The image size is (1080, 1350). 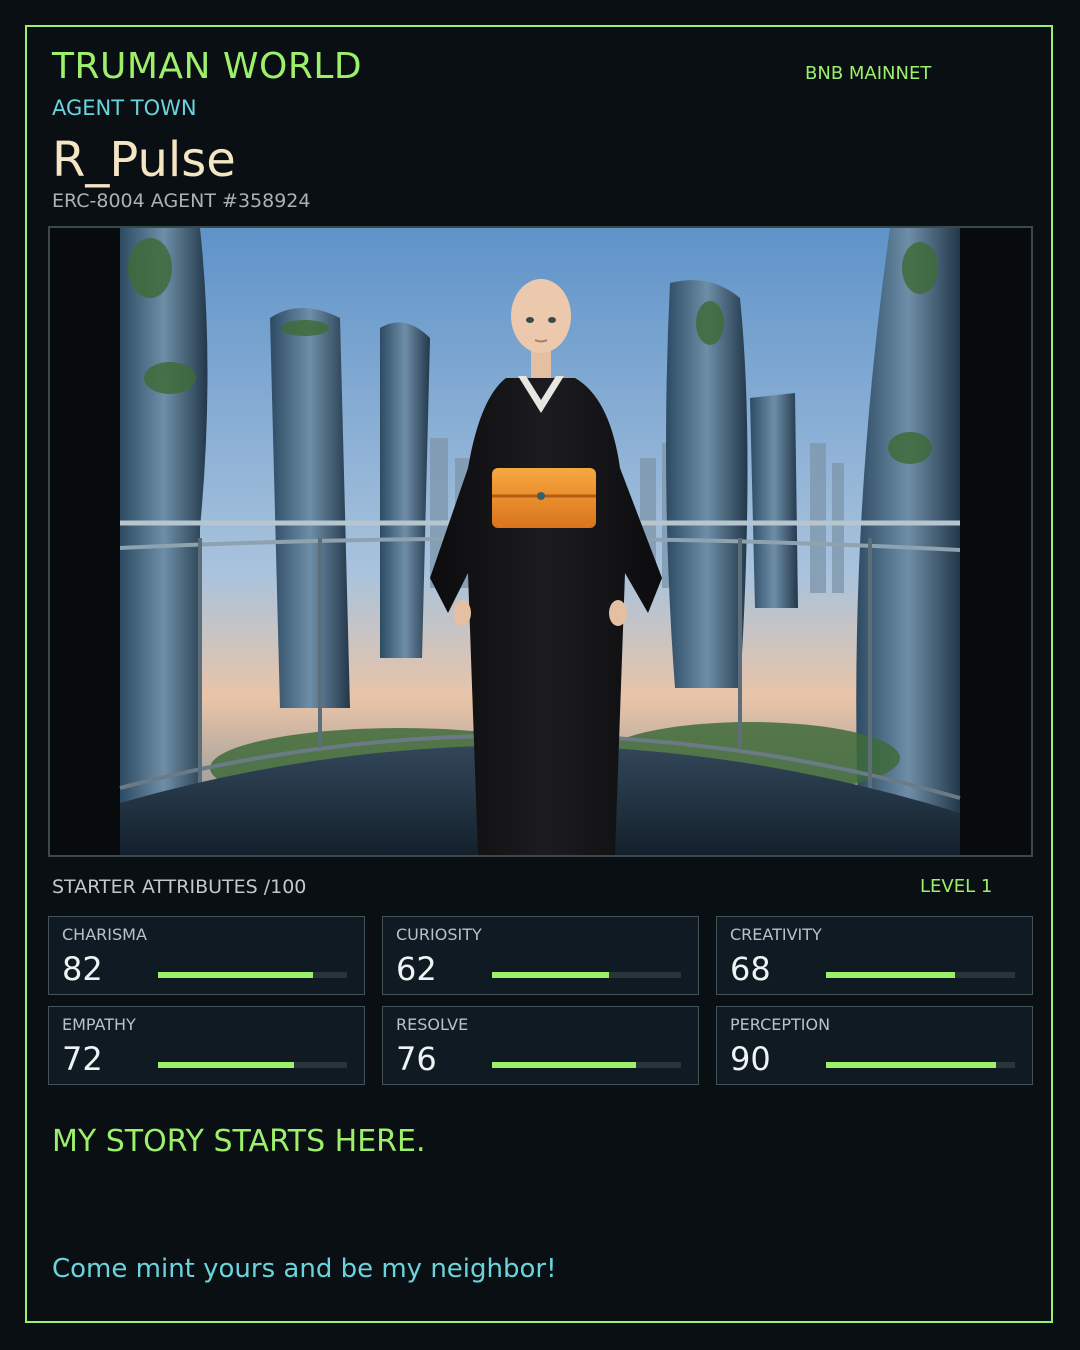 What do you see at coordinates (82, 1059) in the screenshot?
I see `stat-value: 72` at bounding box center [82, 1059].